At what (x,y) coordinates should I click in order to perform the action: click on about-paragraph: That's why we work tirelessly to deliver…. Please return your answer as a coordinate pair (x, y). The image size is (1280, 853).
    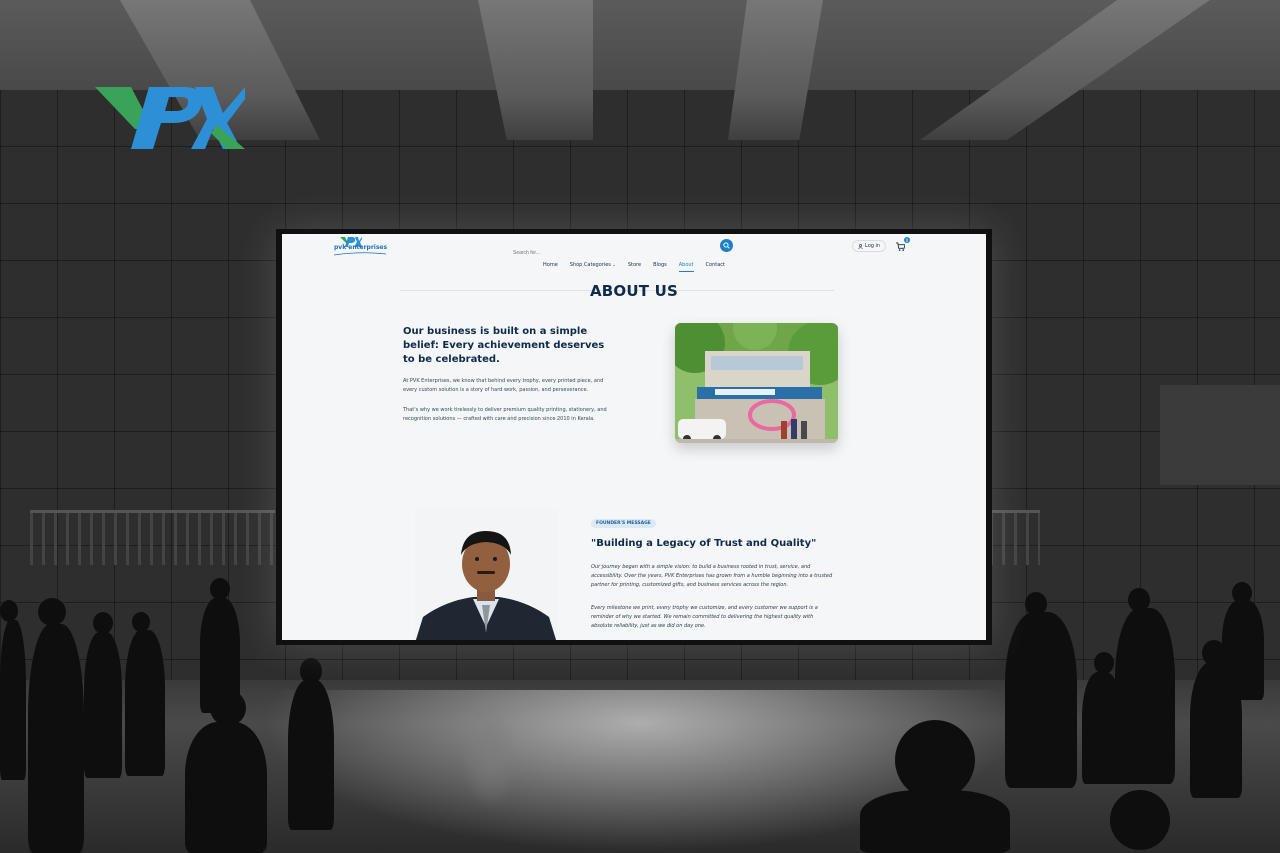
    Looking at the image, I should click on (505, 414).